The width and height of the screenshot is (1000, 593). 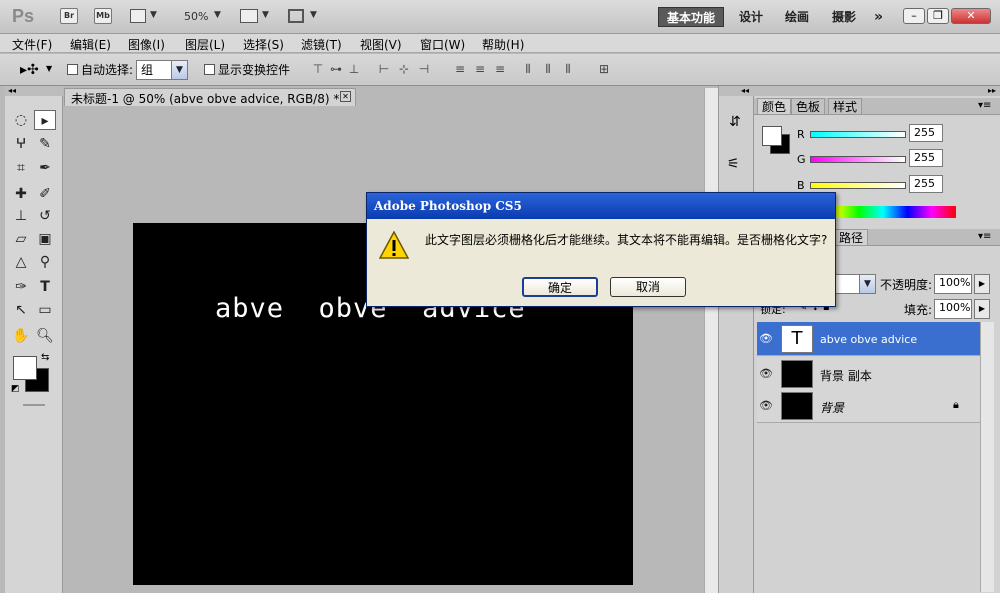 What do you see at coordinates (265, 15) in the screenshot?
I see `arrange-dropdown-icon: ▼` at bounding box center [265, 15].